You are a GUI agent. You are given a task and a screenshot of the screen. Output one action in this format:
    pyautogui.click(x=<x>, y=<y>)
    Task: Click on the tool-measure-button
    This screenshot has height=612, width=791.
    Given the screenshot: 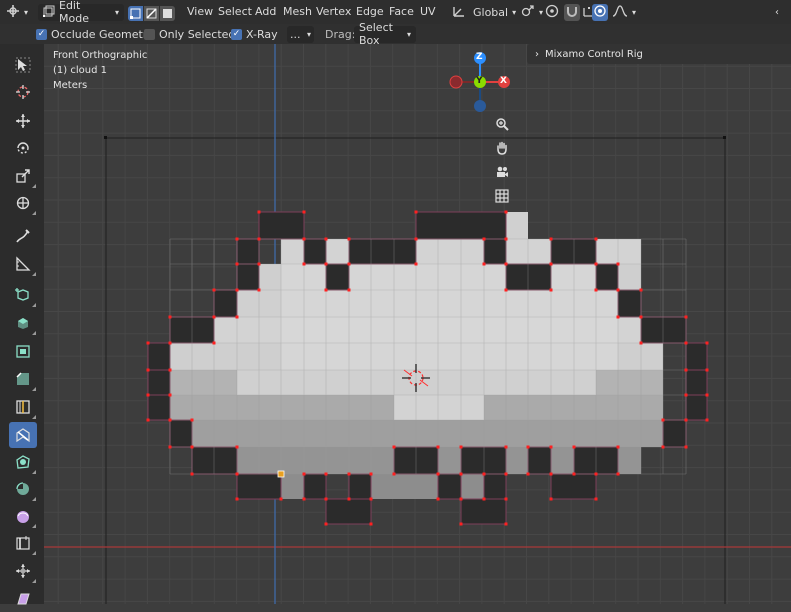 What is the action you would take?
    pyautogui.click(x=23, y=264)
    